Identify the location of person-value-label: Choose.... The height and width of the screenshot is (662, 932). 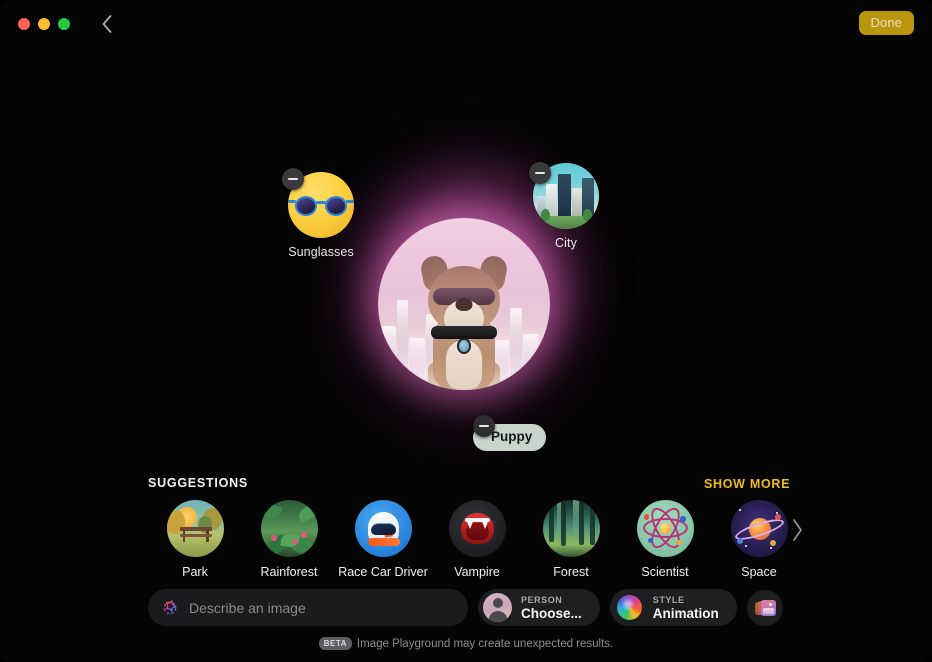
(551, 613).